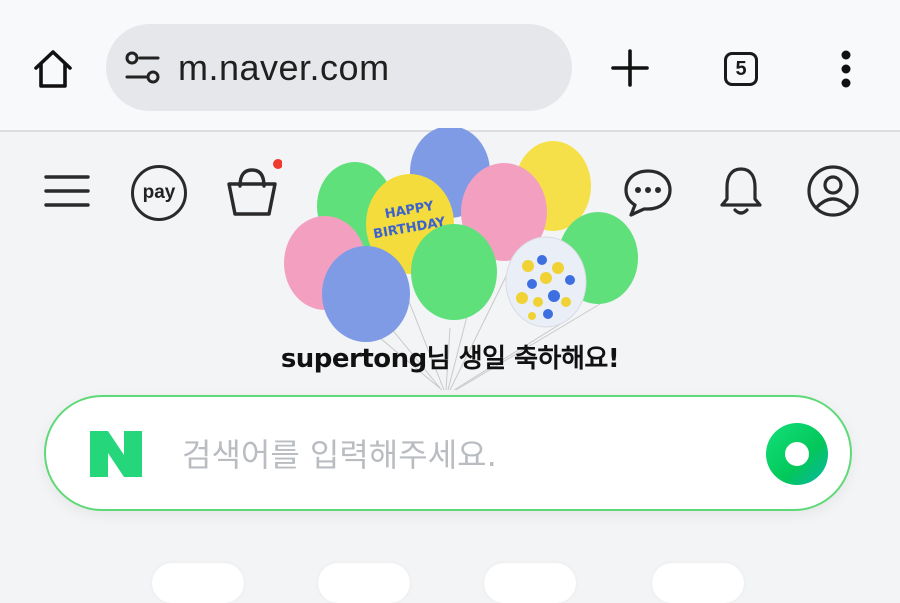 The image size is (900, 603). What do you see at coordinates (116, 454) in the screenshot?
I see `naver-logo-icon` at bounding box center [116, 454].